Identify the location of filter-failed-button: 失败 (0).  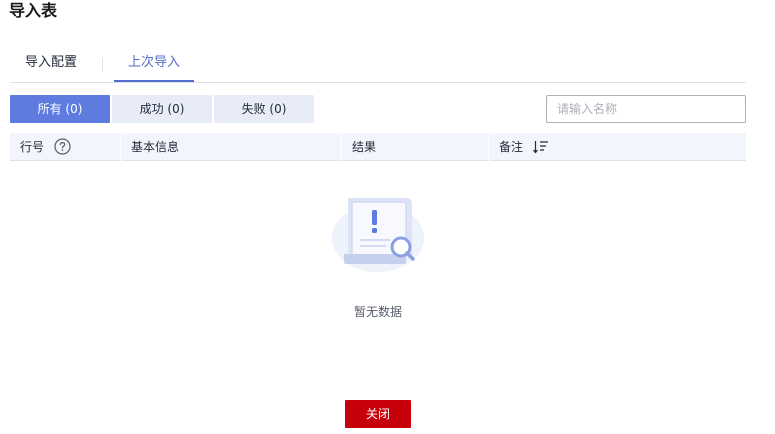
(264, 109).